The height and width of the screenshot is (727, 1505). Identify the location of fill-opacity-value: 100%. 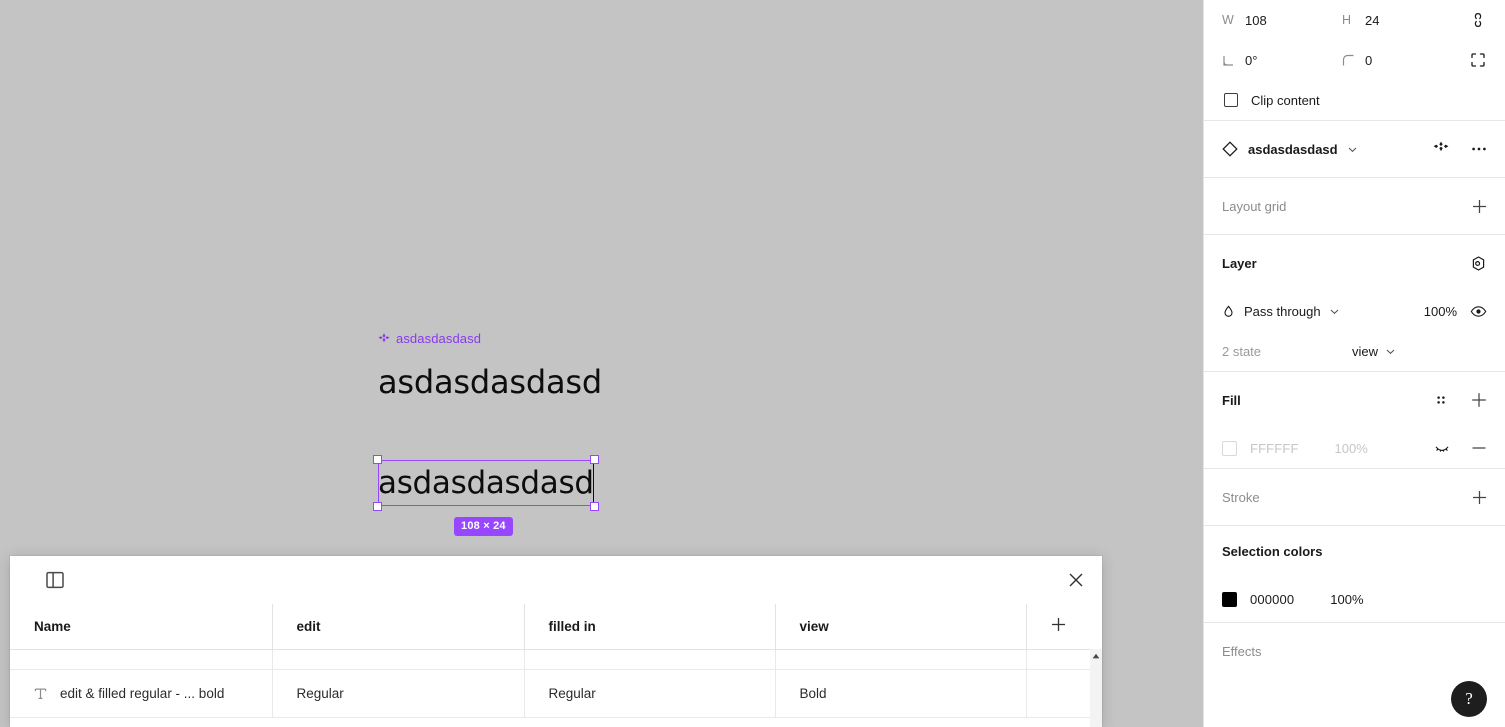
(1351, 448).